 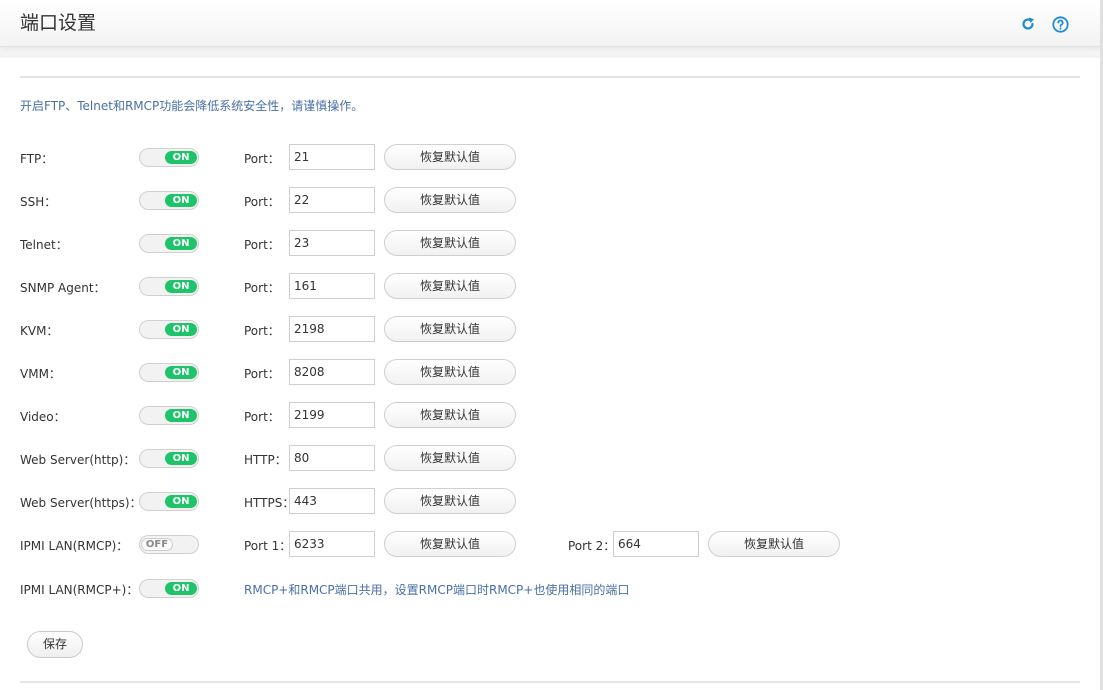 I want to click on row-kvm: KVM： ON Port： 恢复默认值, so click(x=550, y=329).